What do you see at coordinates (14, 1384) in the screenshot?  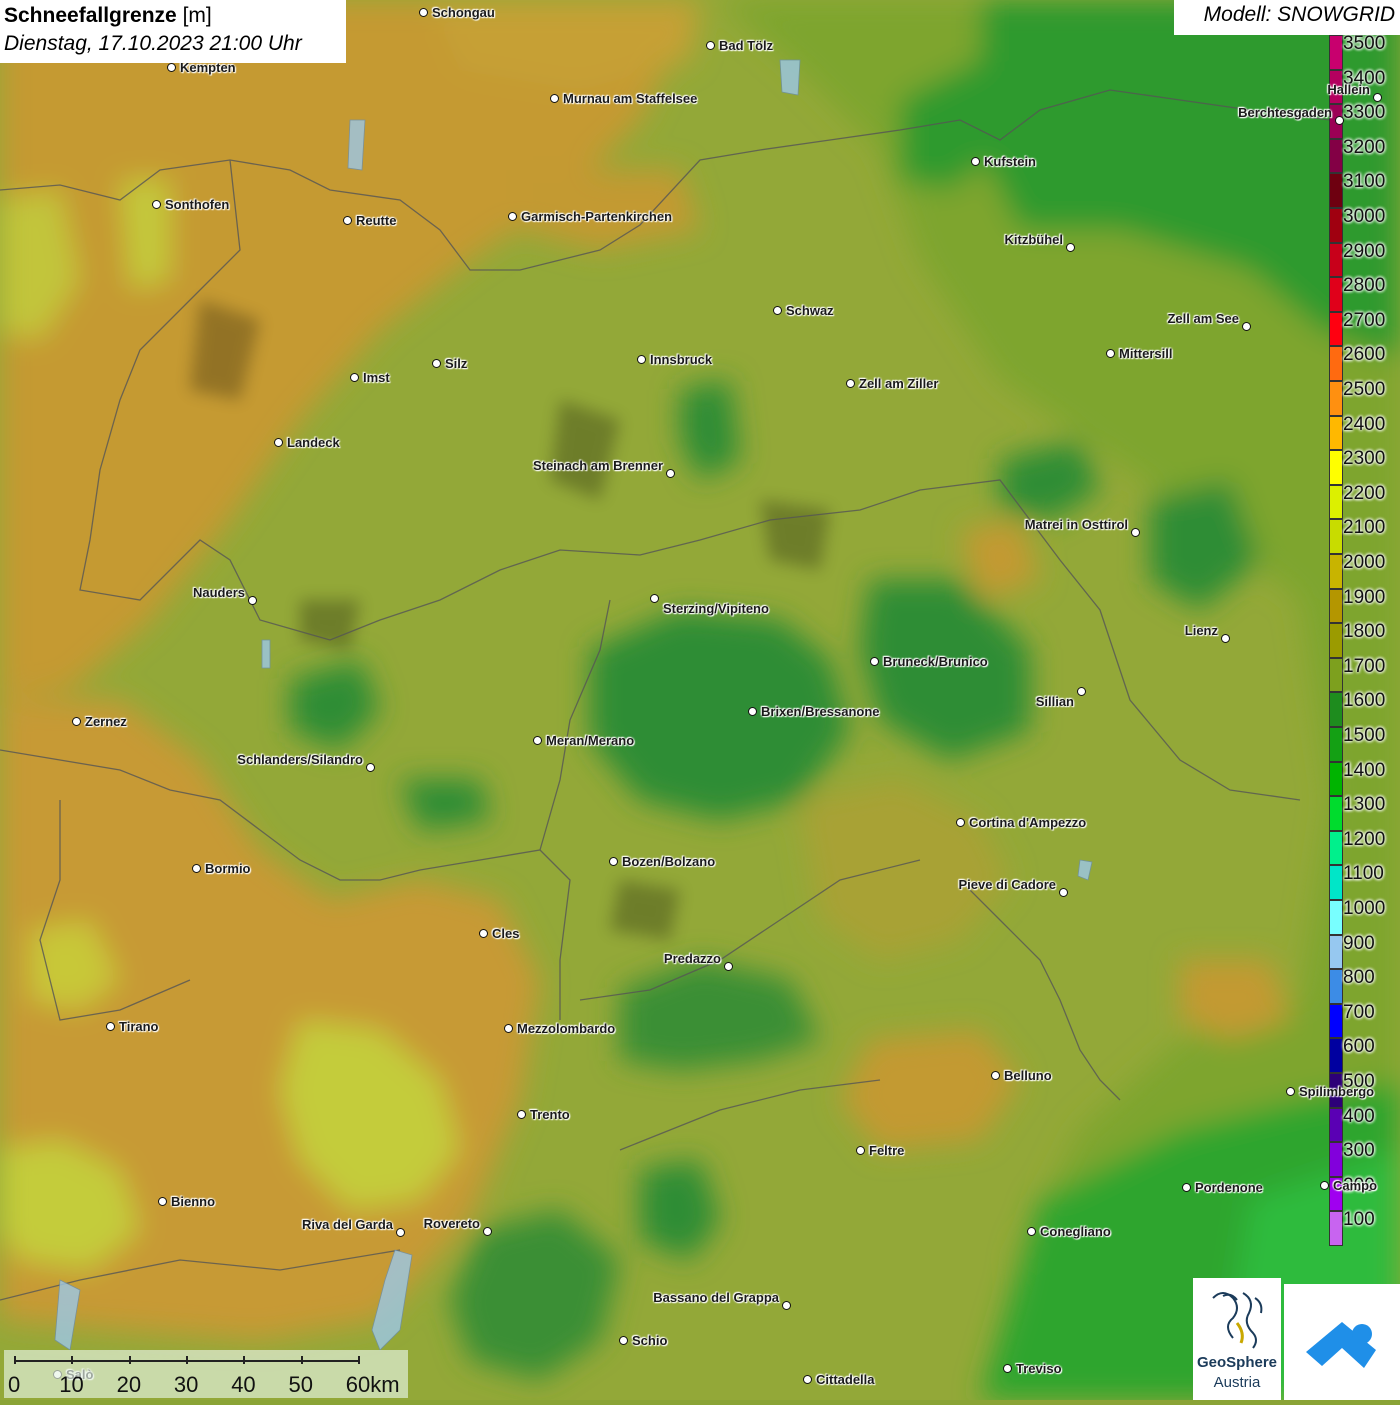 I see `scale-label: 0` at bounding box center [14, 1384].